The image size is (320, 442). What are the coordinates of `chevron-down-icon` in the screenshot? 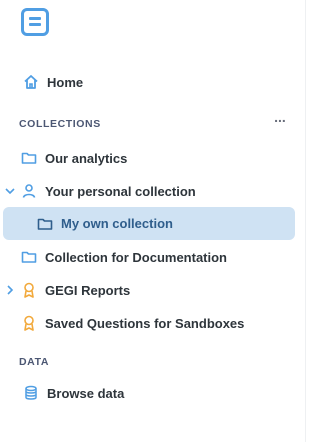 It's located at (10, 191).